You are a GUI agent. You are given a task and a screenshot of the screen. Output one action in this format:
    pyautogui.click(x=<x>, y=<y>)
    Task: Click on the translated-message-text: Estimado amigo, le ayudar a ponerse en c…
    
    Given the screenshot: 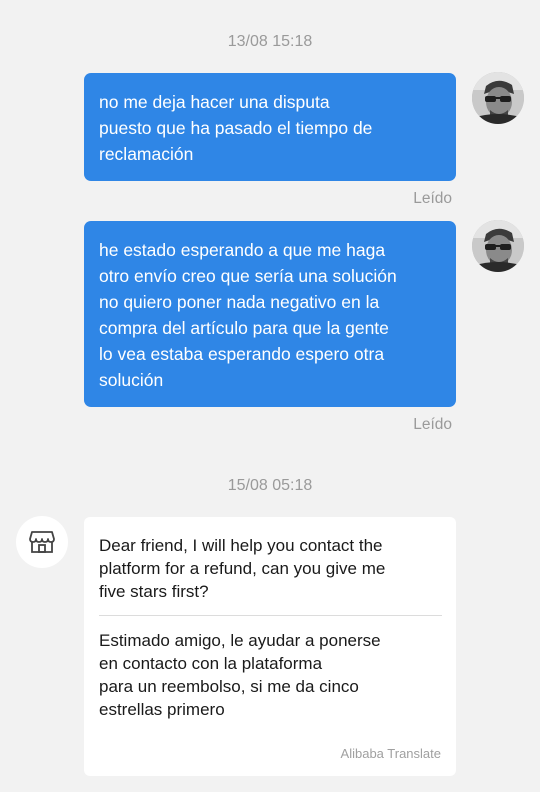 What is the action you would take?
    pyautogui.click(x=240, y=675)
    